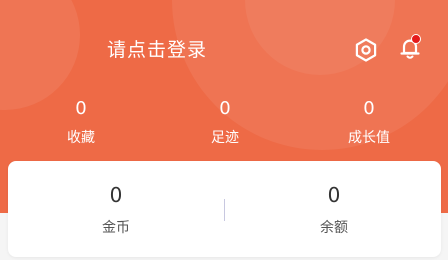  Describe the element at coordinates (334, 209) in the screenshot. I see `wallet-balance: 0 余额` at that location.